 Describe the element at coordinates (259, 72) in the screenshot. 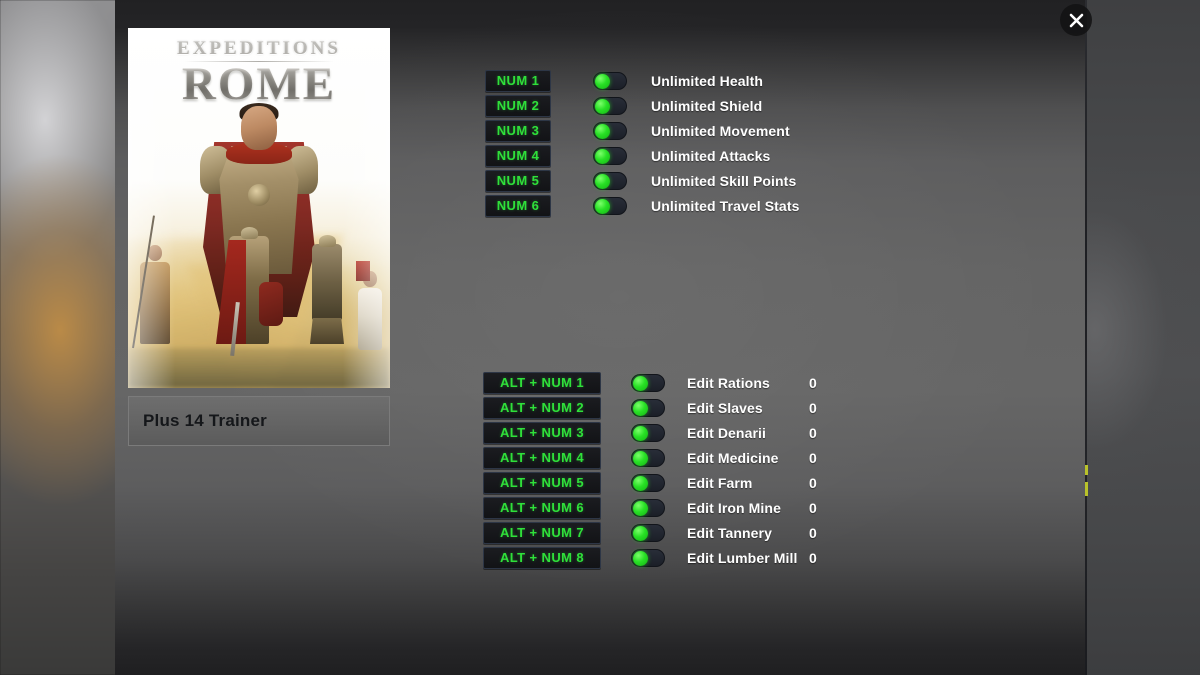

I see `game-logo: EXPEDITIONS ROME` at that location.